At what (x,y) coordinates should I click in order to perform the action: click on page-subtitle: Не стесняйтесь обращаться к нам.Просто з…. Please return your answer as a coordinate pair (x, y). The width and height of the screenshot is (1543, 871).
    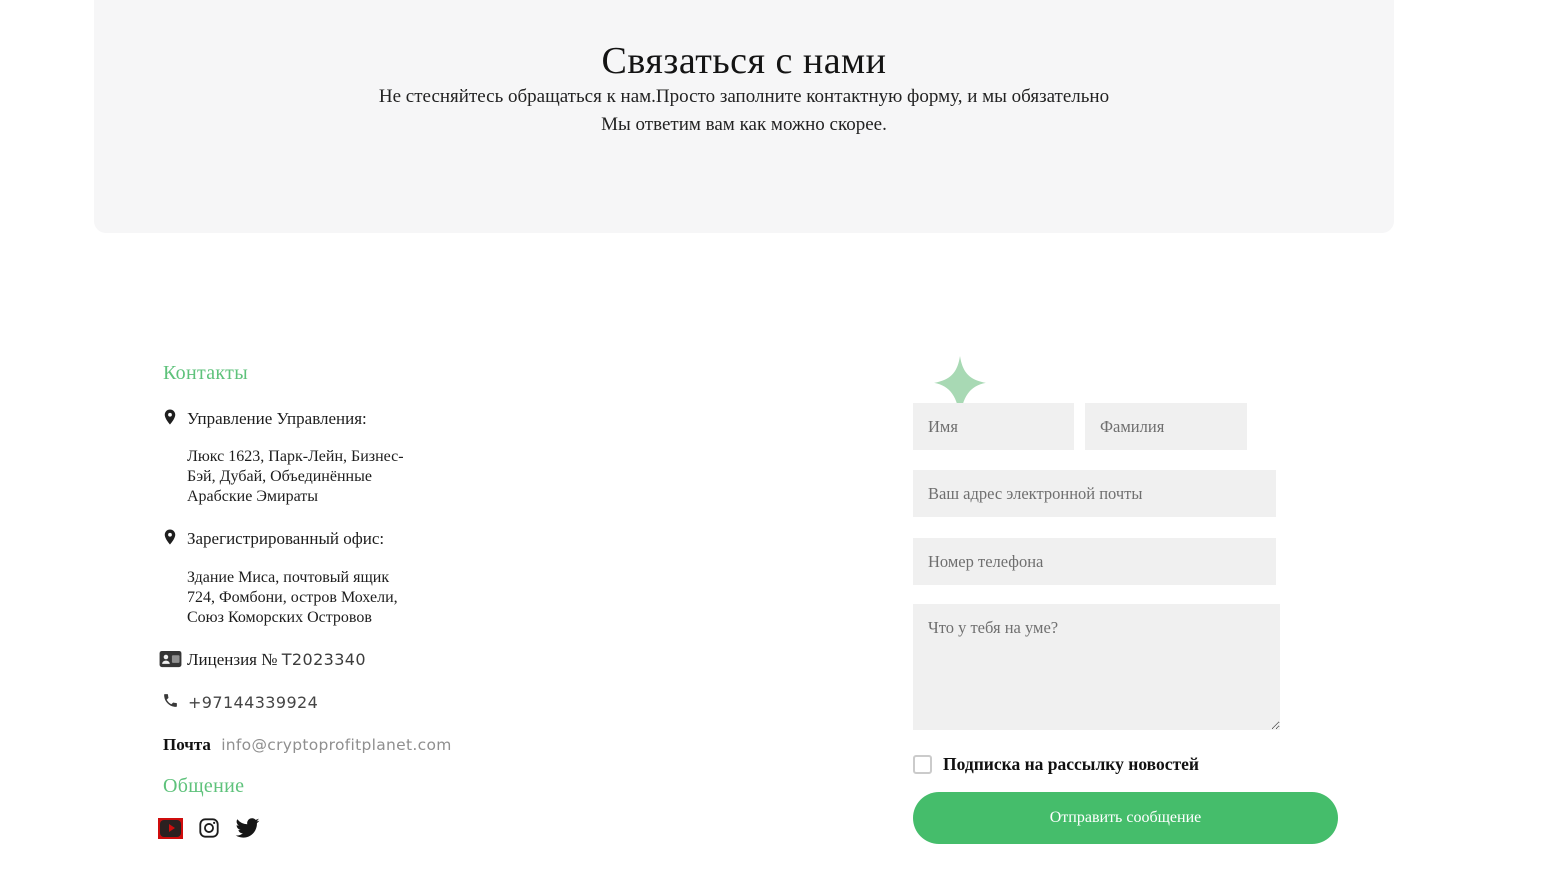
    Looking at the image, I should click on (744, 111).